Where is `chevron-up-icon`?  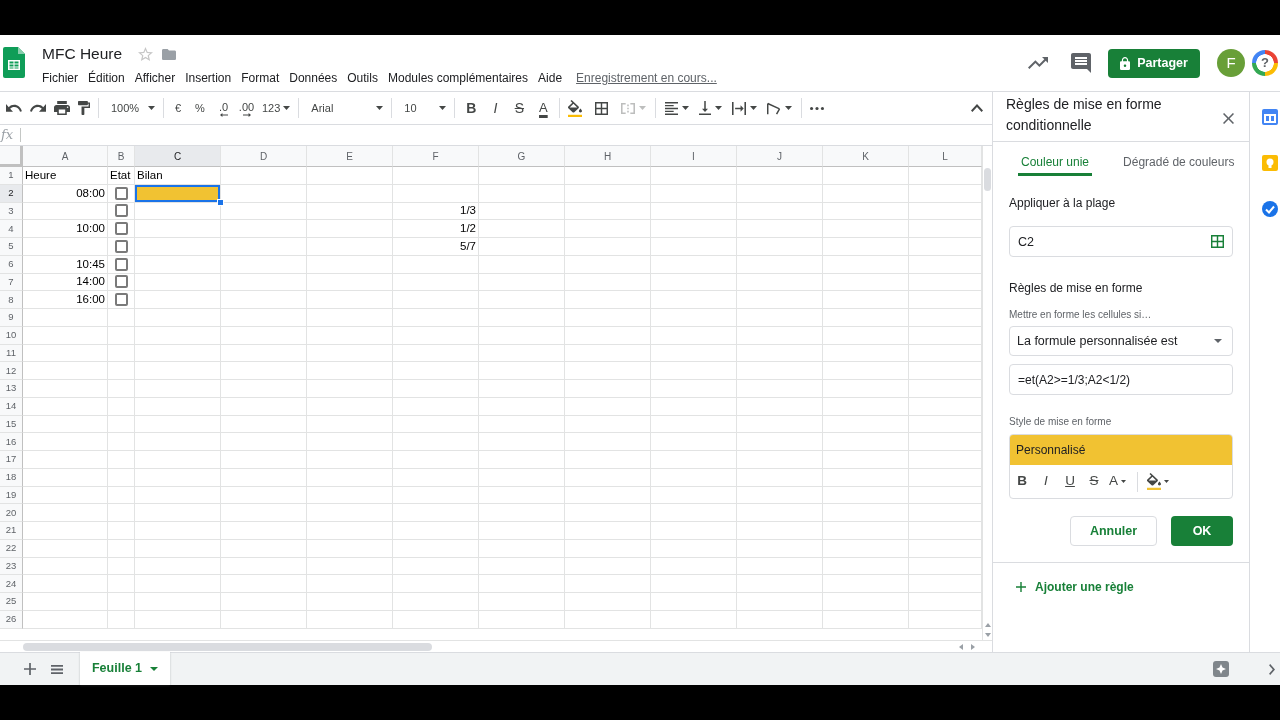
chevron-up-icon is located at coordinates (977, 108).